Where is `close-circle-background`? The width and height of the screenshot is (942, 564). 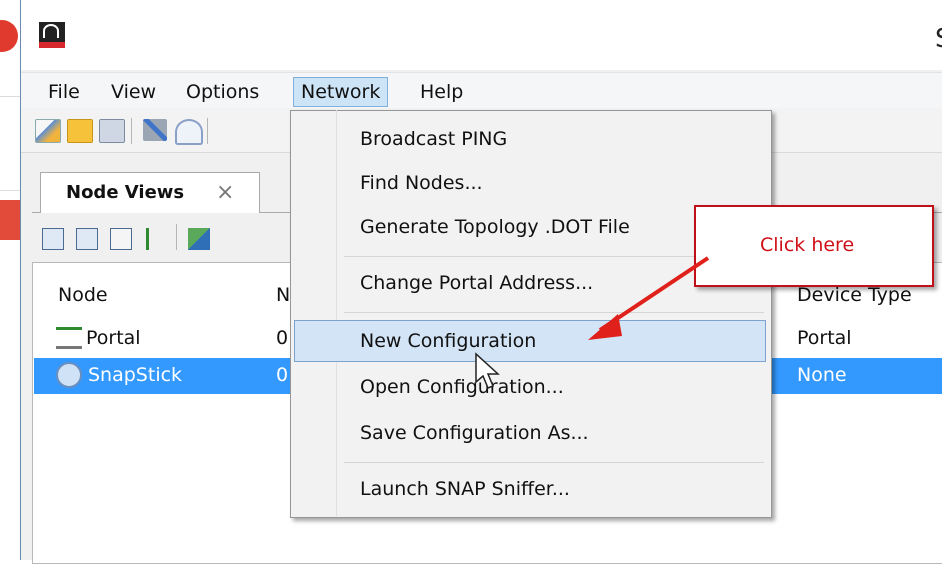
close-circle-background is located at coordinates (9, 36).